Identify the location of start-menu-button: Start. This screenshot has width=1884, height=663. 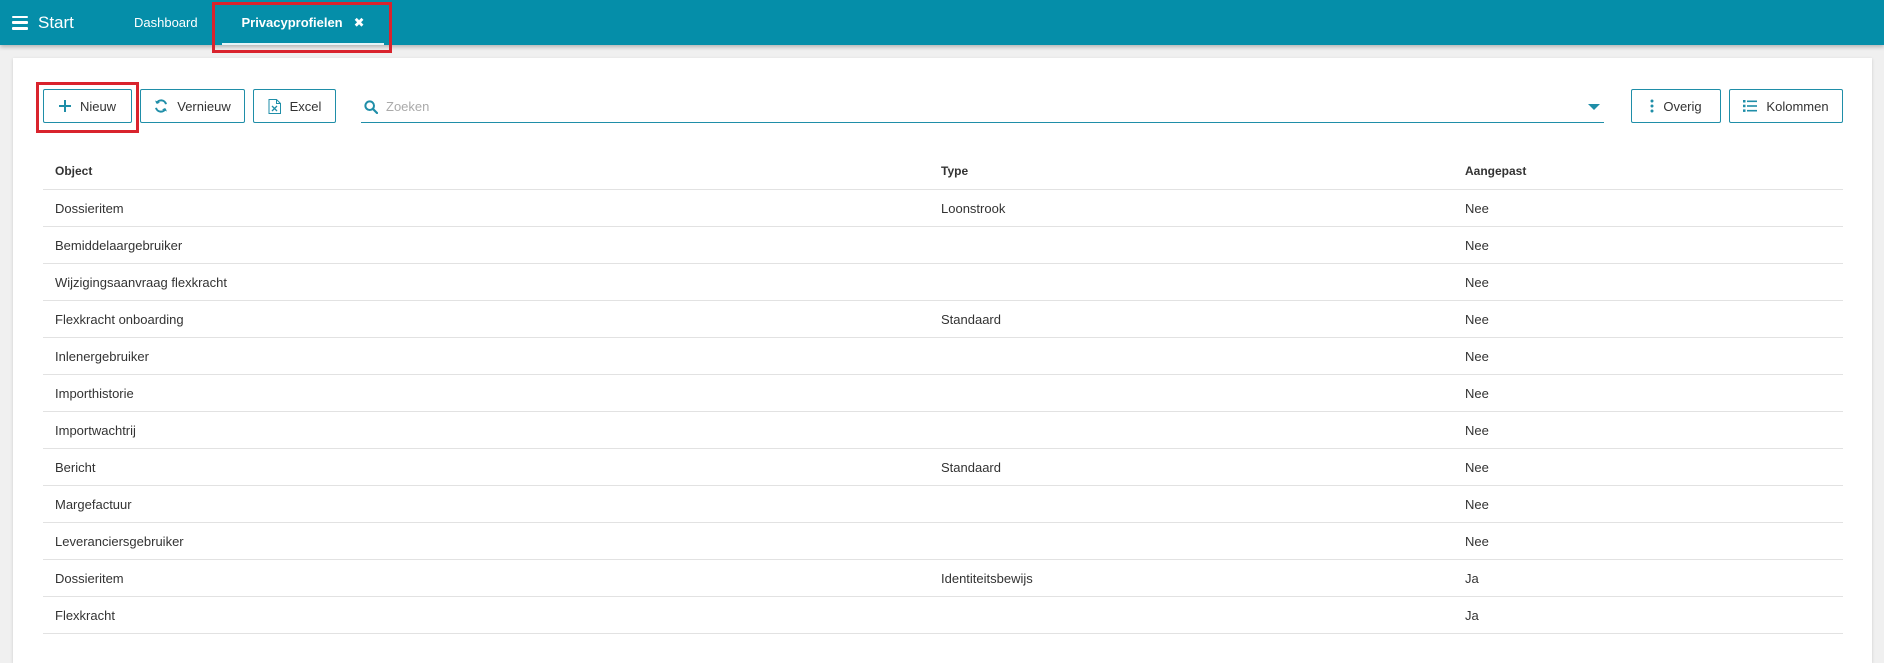
(43, 22).